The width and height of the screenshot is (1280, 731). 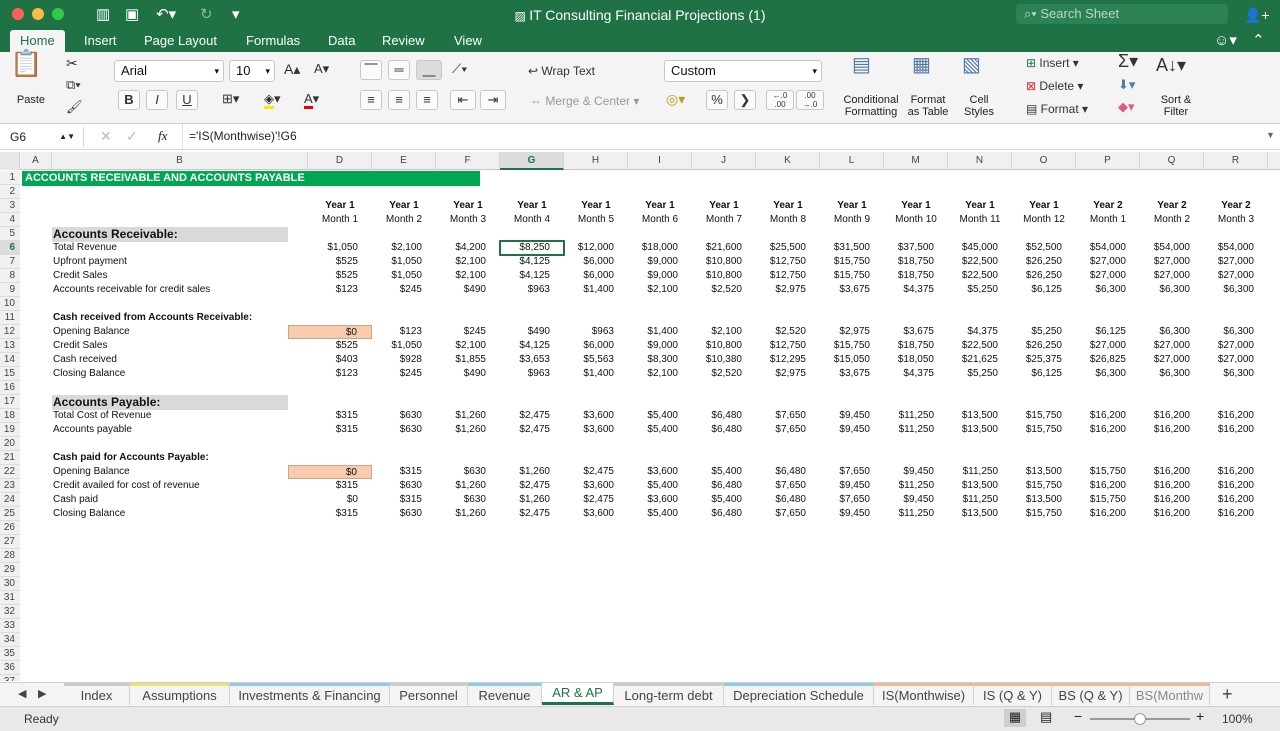 I want to click on data-cell: $13,500, so click(x=1044, y=500).